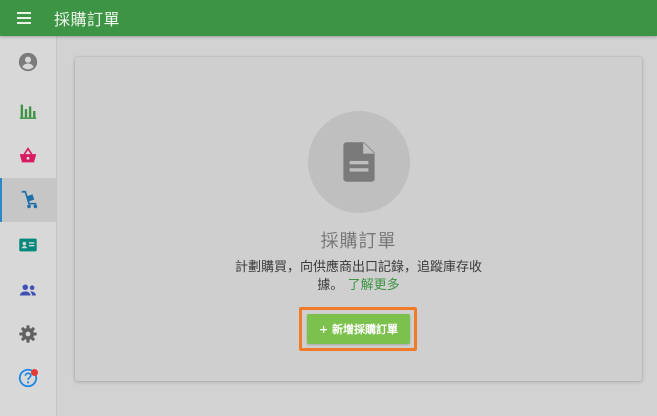 The image size is (657, 416). I want to click on empty-state-title: 採購訂單, so click(358, 241).